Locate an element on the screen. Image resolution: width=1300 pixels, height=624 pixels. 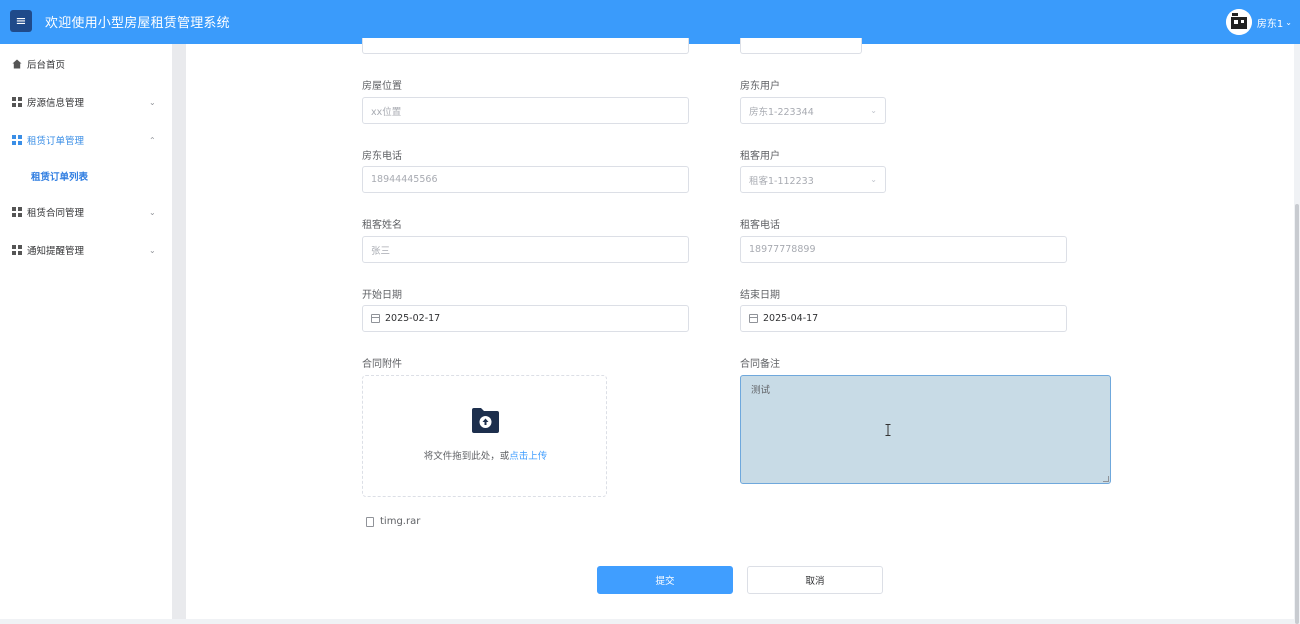
tenant-phone-input: 18977778899 is located at coordinates (903, 249).